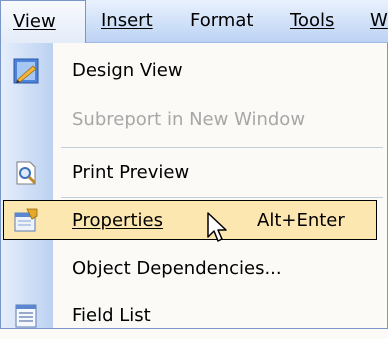 This screenshot has width=388, height=339. I want to click on design-view-icon, so click(26, 71).